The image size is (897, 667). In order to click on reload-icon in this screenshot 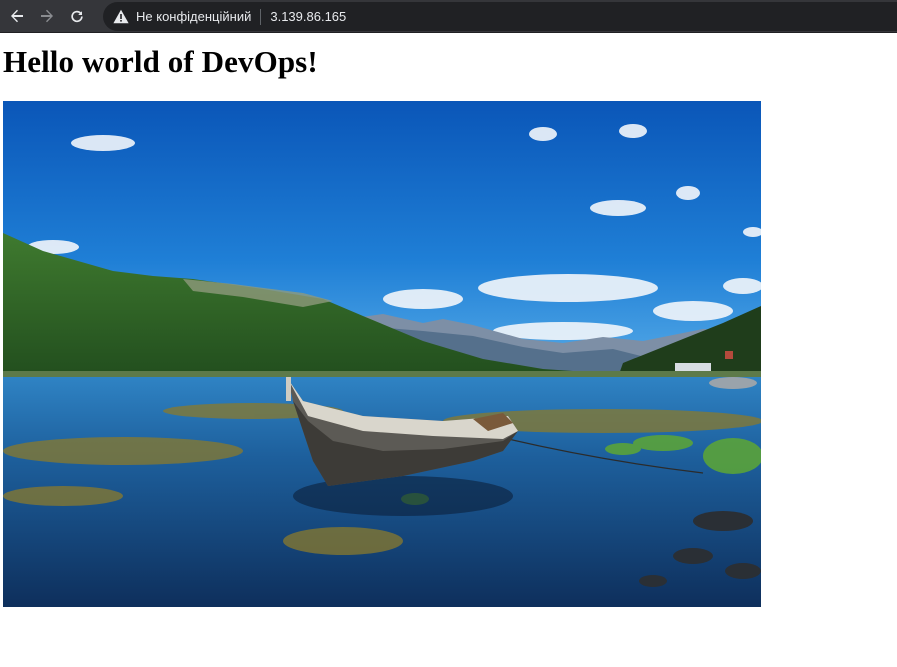, I will do `click(77, 16)`.